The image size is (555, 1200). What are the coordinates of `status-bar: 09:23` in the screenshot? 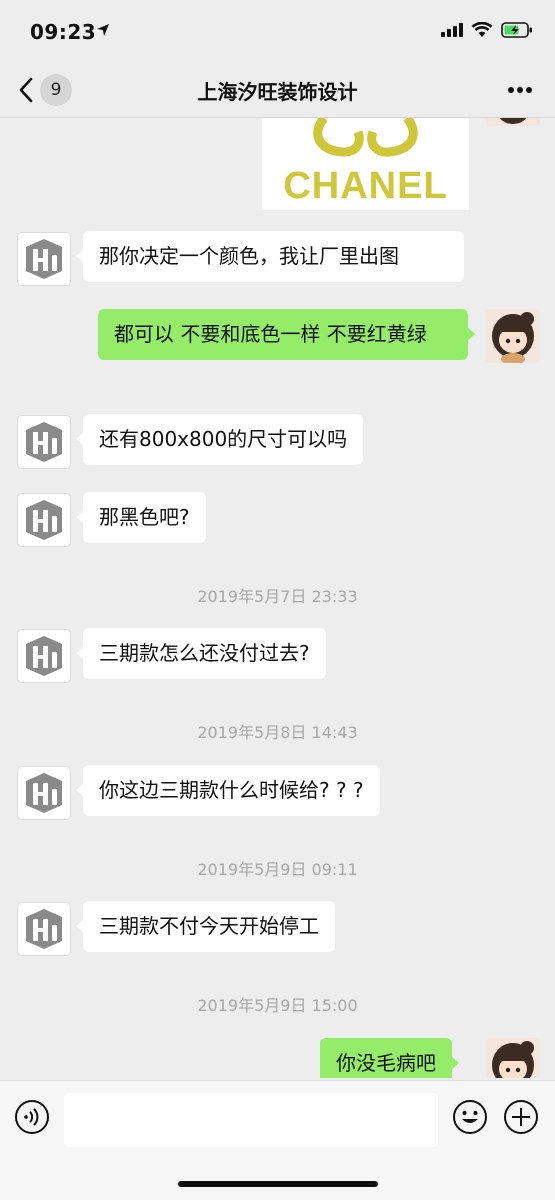 It's located at (277, 31).